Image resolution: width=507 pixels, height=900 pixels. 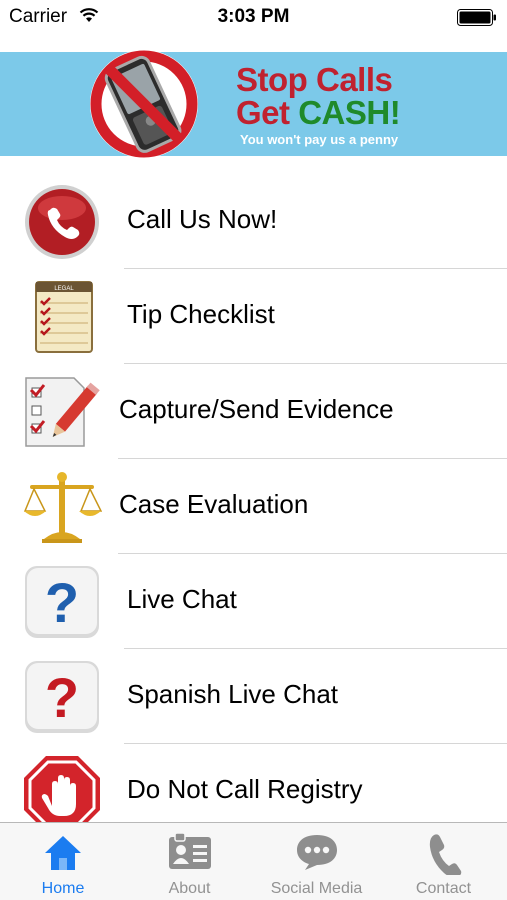 What do you see at coordinates (64, 289) in the screenshot?
I see `svg-text: LEGAL` at bounding box center [64, 289].